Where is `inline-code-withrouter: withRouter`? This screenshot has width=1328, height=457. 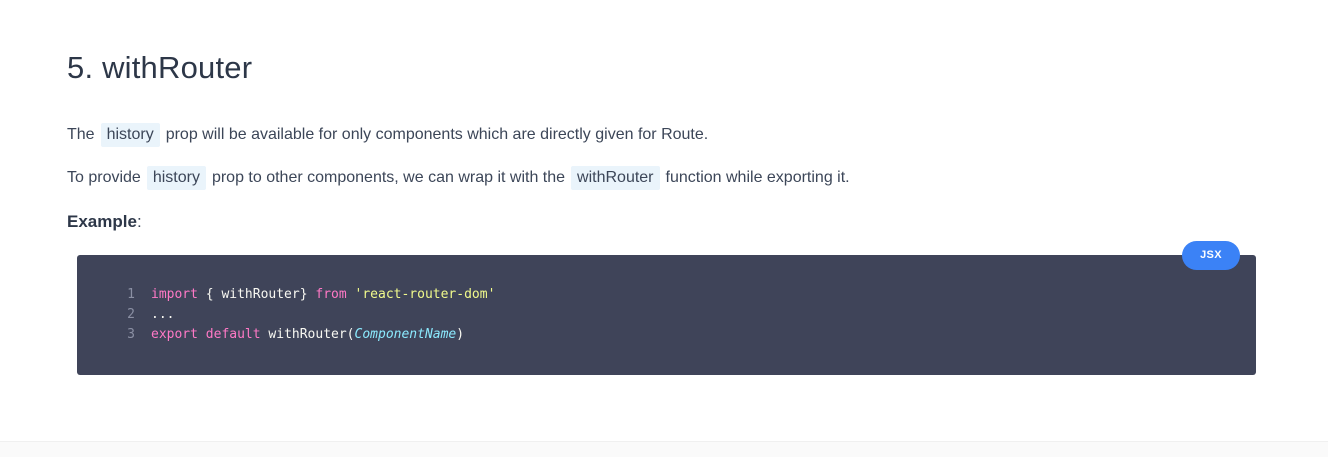 inline-code-withrouter: withRouter is located at coordinates (615, 178).